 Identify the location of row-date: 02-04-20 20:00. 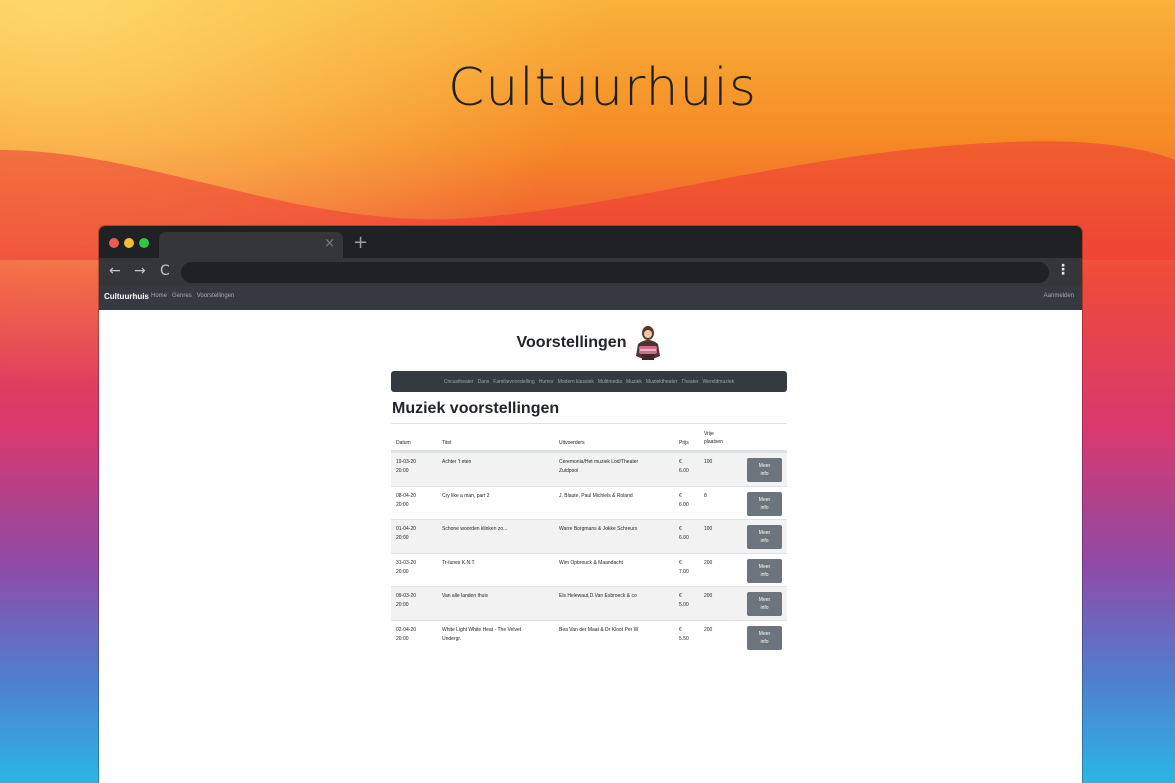
(406, 634).